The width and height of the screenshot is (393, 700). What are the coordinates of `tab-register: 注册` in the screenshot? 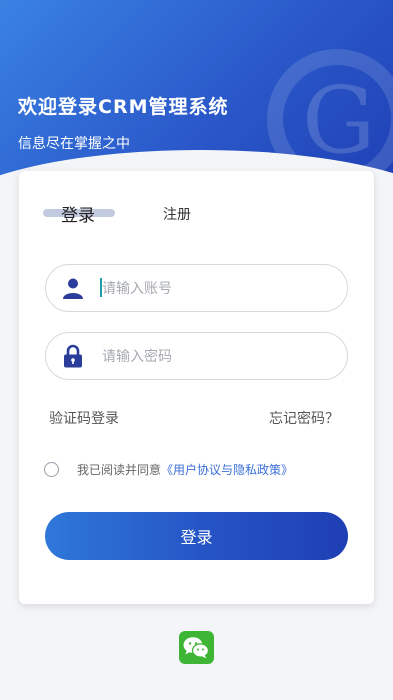 It's located at (177, 214).